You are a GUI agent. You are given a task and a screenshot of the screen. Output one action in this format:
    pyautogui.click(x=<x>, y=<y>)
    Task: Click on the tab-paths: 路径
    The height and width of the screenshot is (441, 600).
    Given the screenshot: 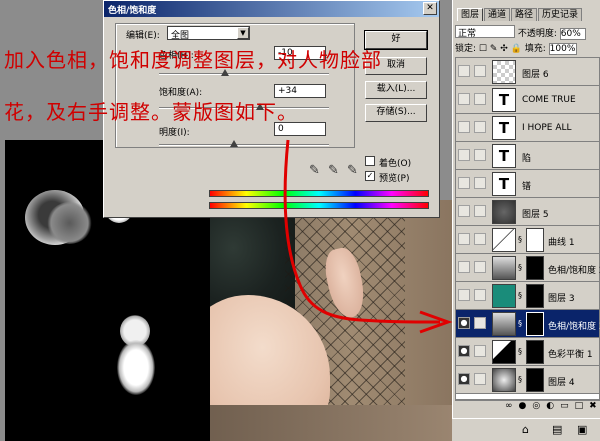 What is the action you would take?
    pyautogui.click(x=524, y=14)
    